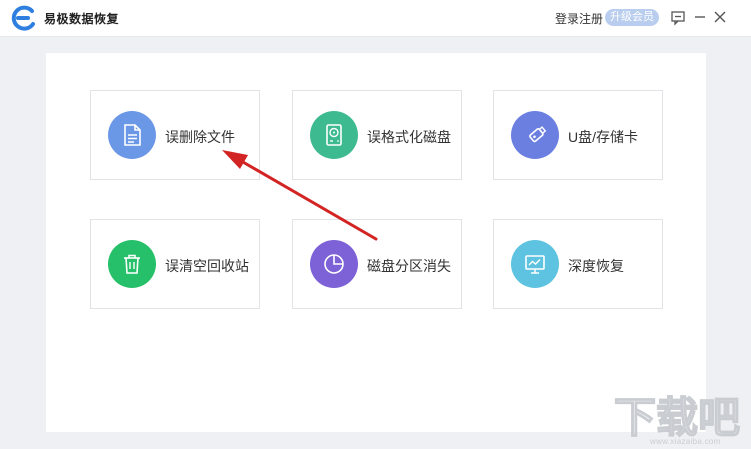  I want to click on recycle-icon-circle, so click(132, 264).